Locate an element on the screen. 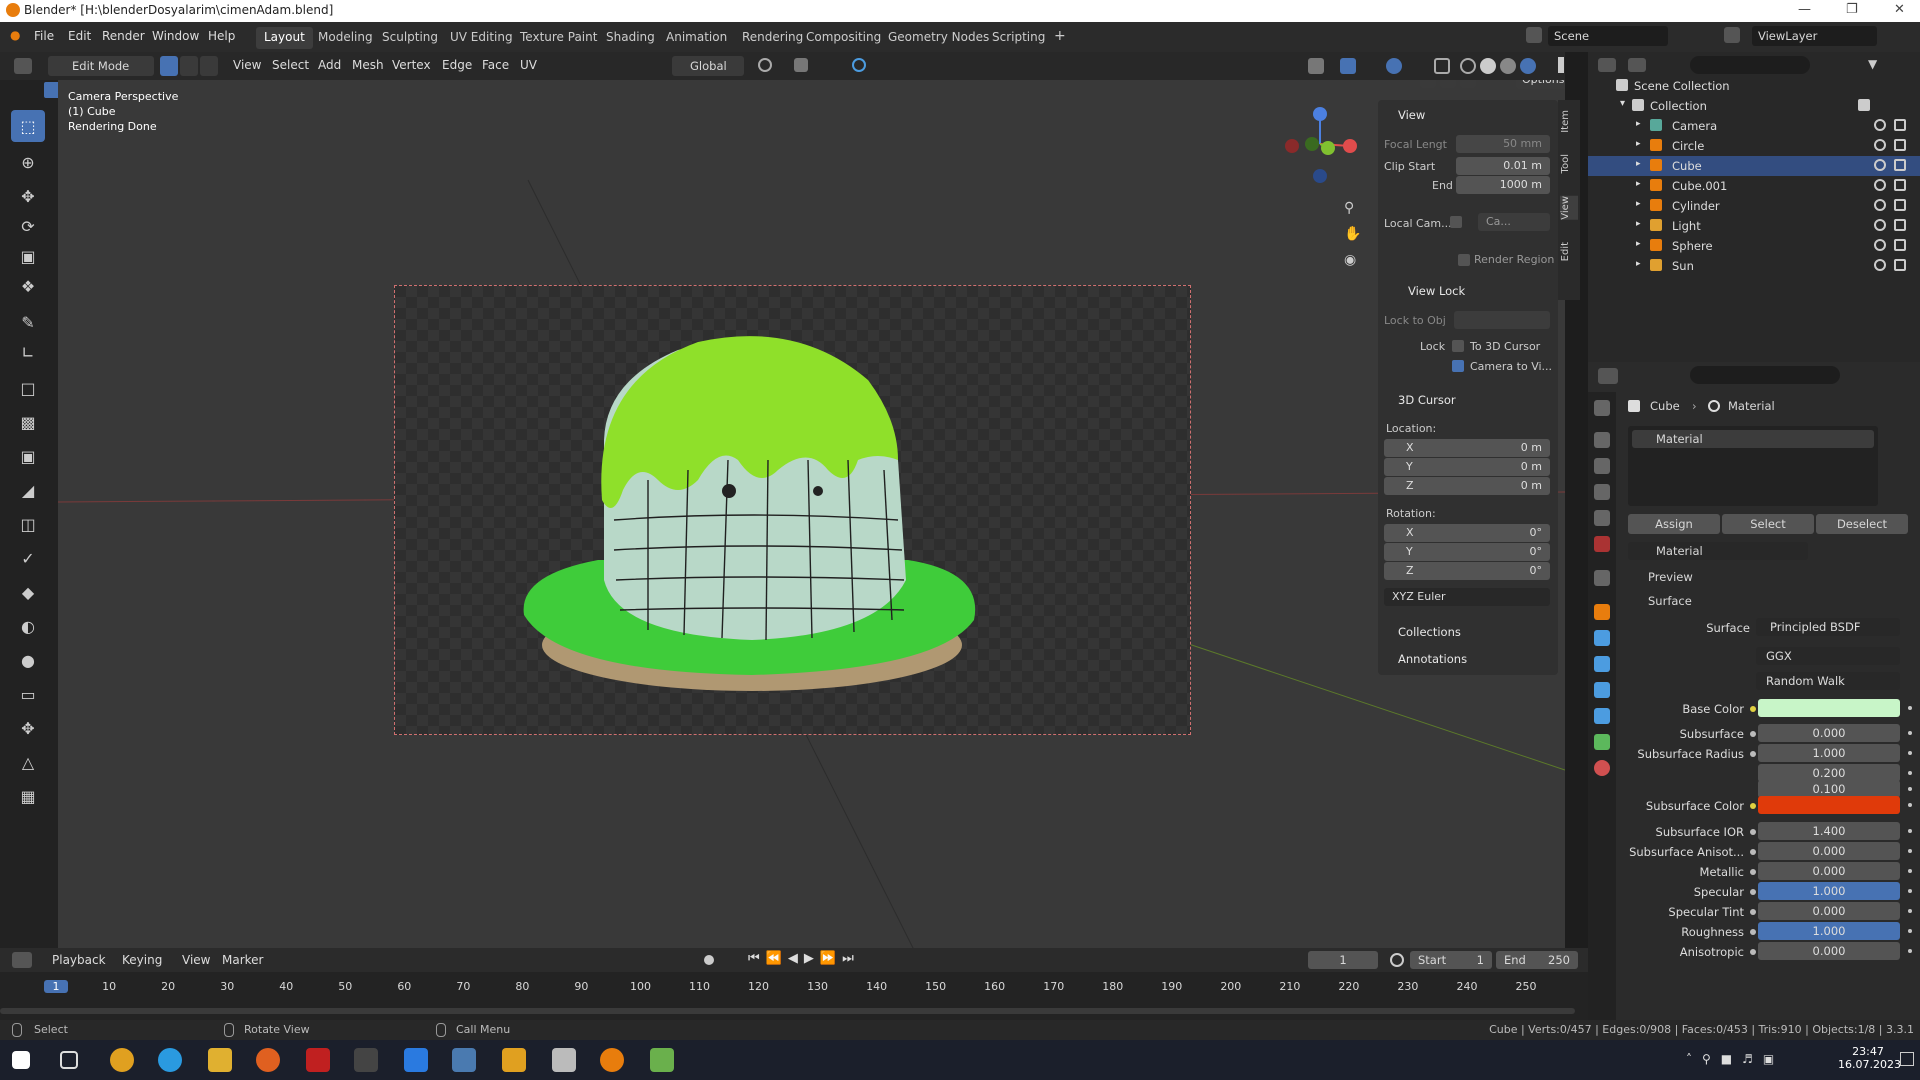  outliner-item-cube-001: ▸ Cube.001 is located at coordinates (1754, 186).